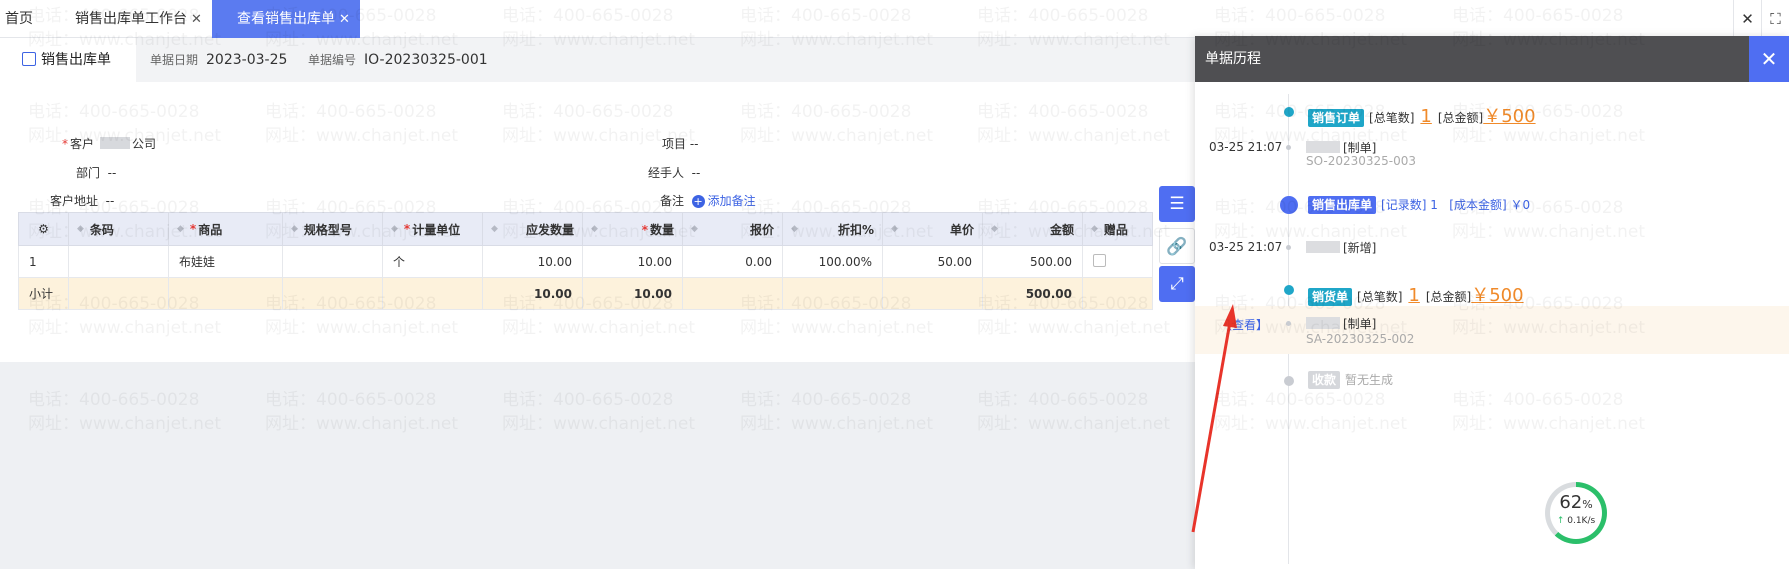  I want to click on cell-qty: 10.00, so click(632, 261).